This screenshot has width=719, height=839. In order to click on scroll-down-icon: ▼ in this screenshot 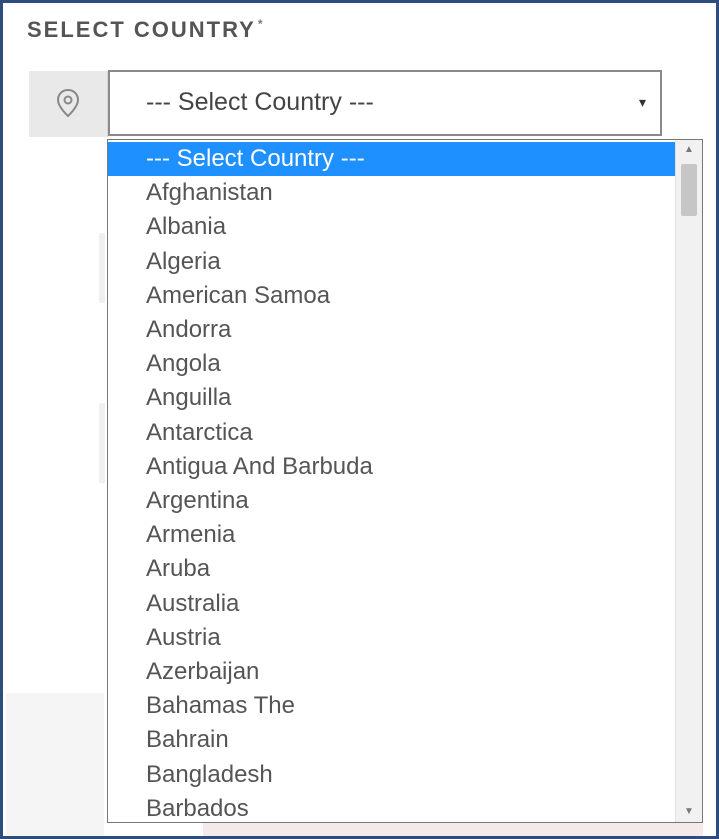, I will do `click(689, 812)`.